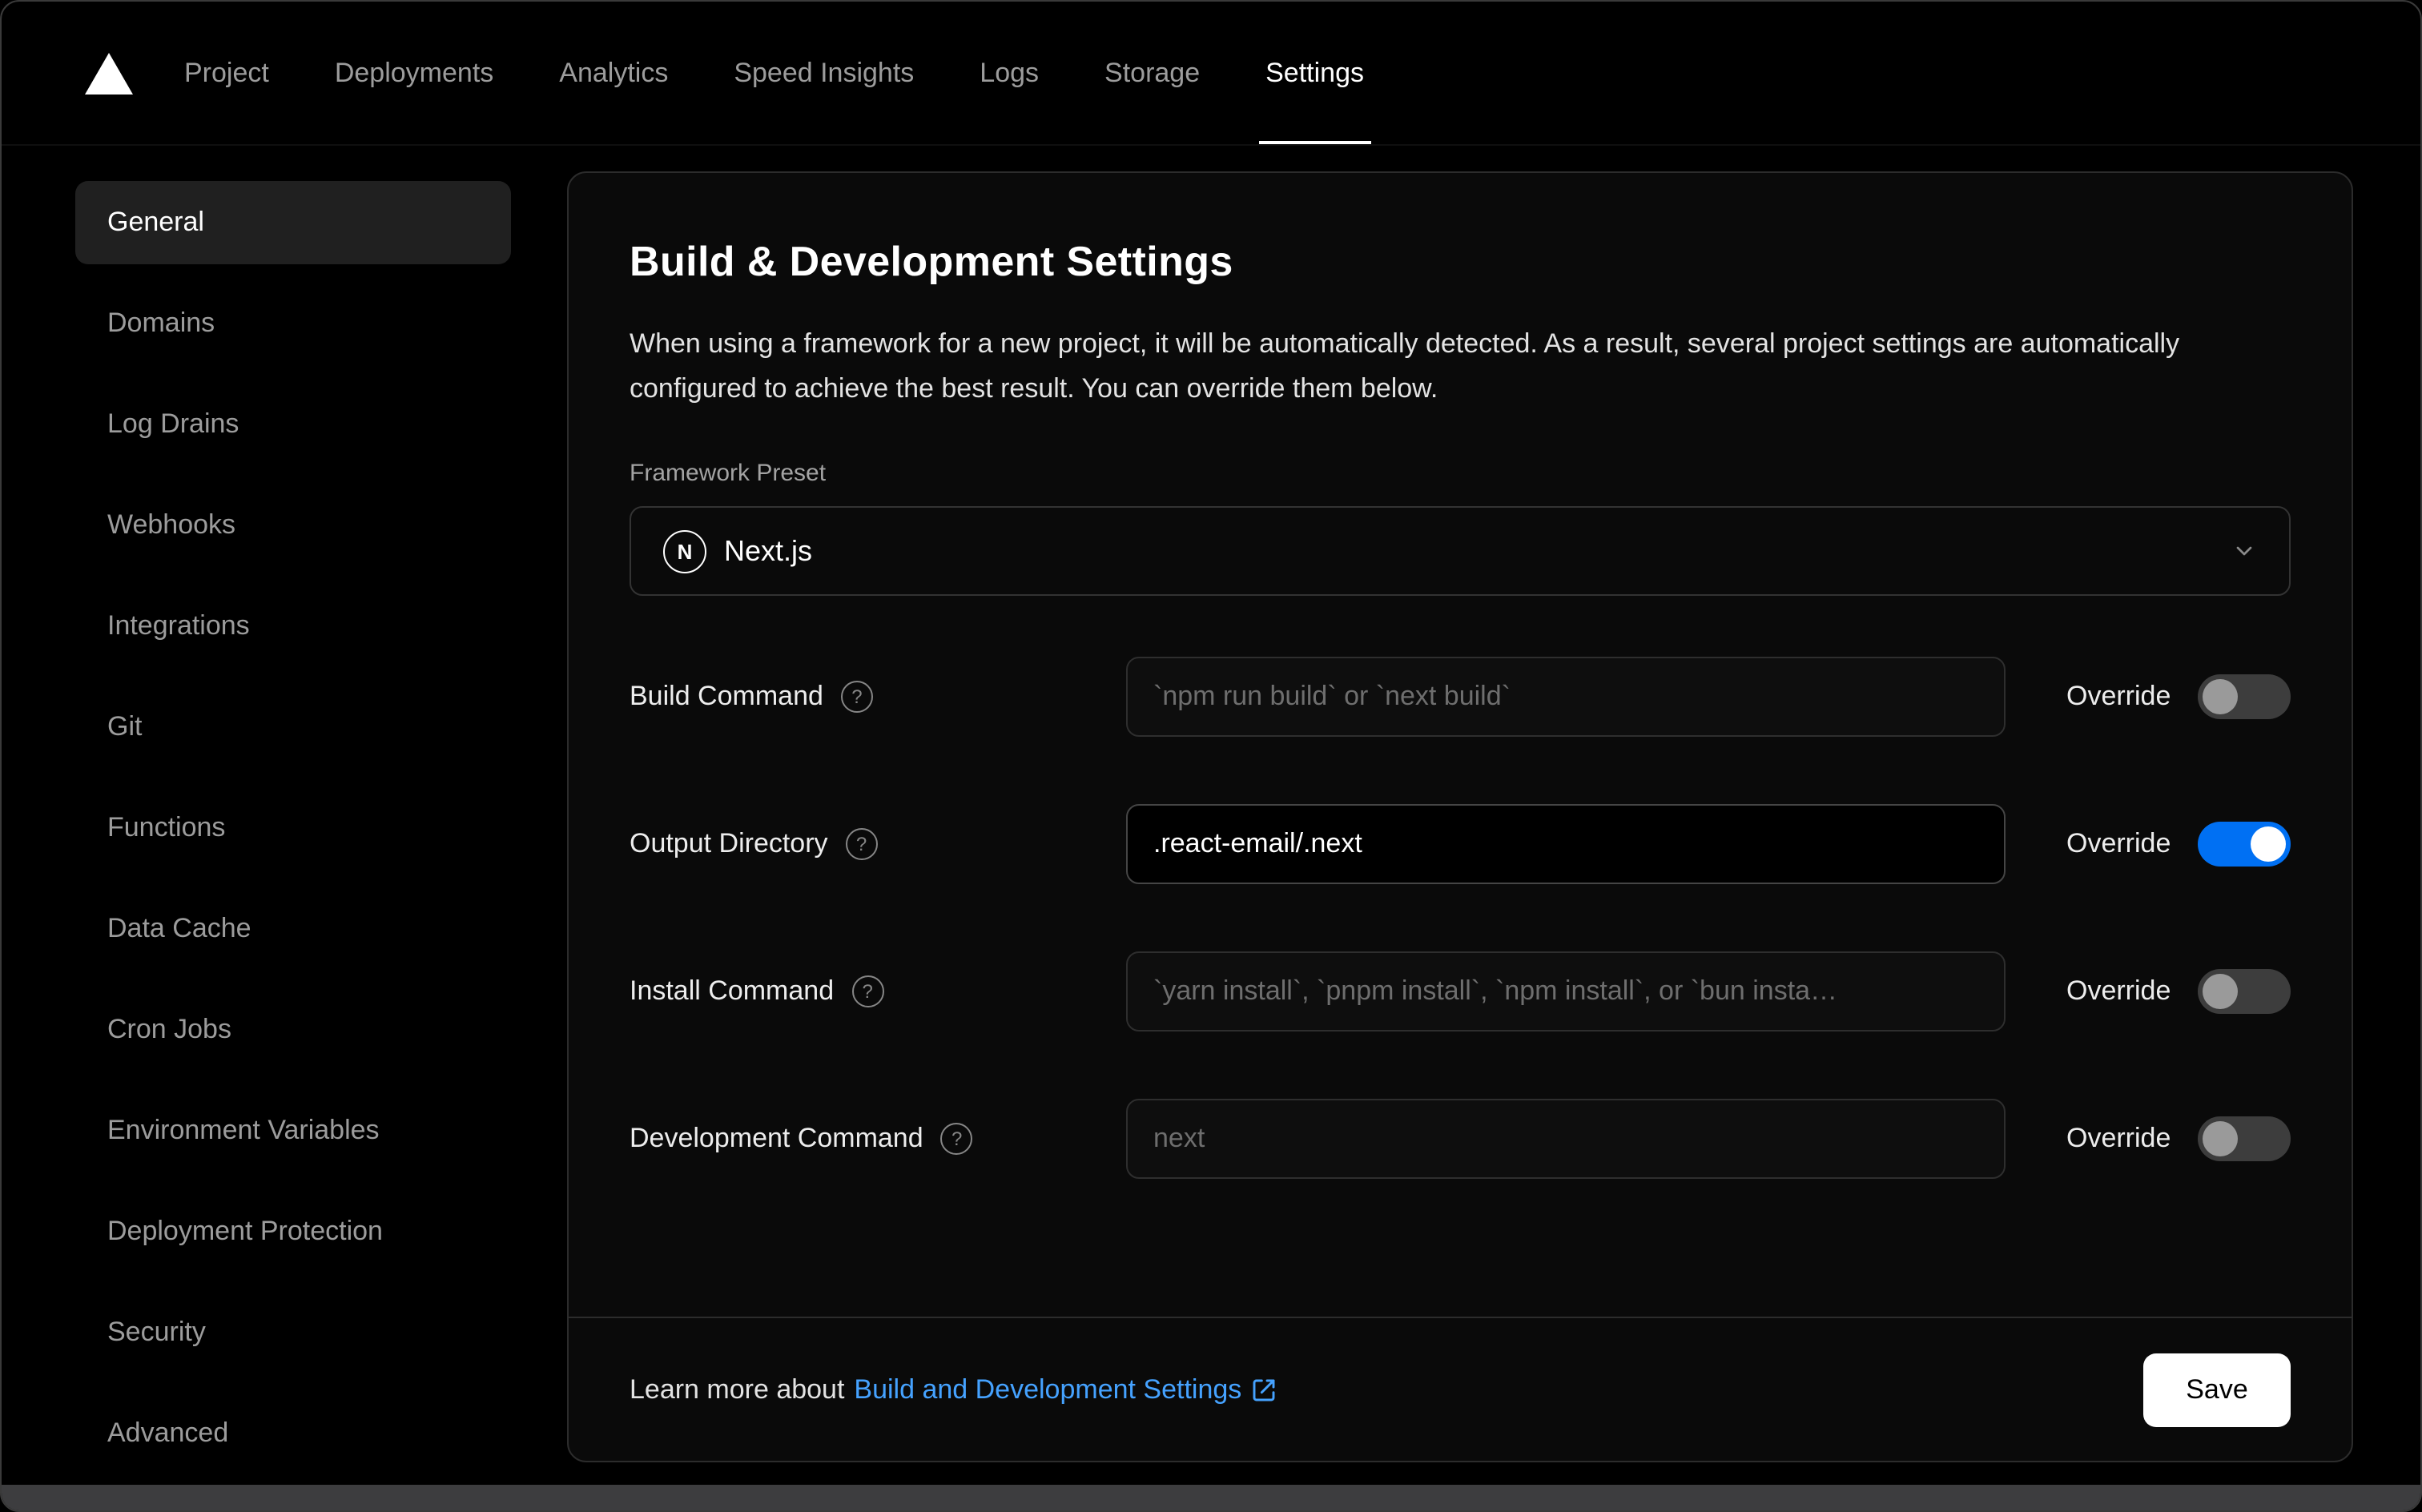  I want to click on framework-preset-select: N Next.js, so click(1460, 551).